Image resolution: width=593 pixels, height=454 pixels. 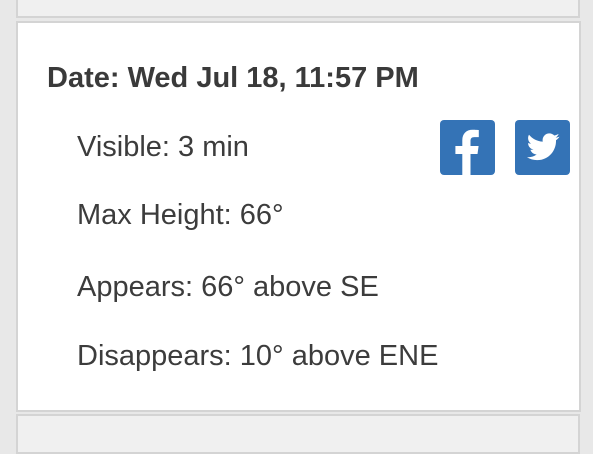 I want to click on facebook-icon, so click(x=467, y=152).